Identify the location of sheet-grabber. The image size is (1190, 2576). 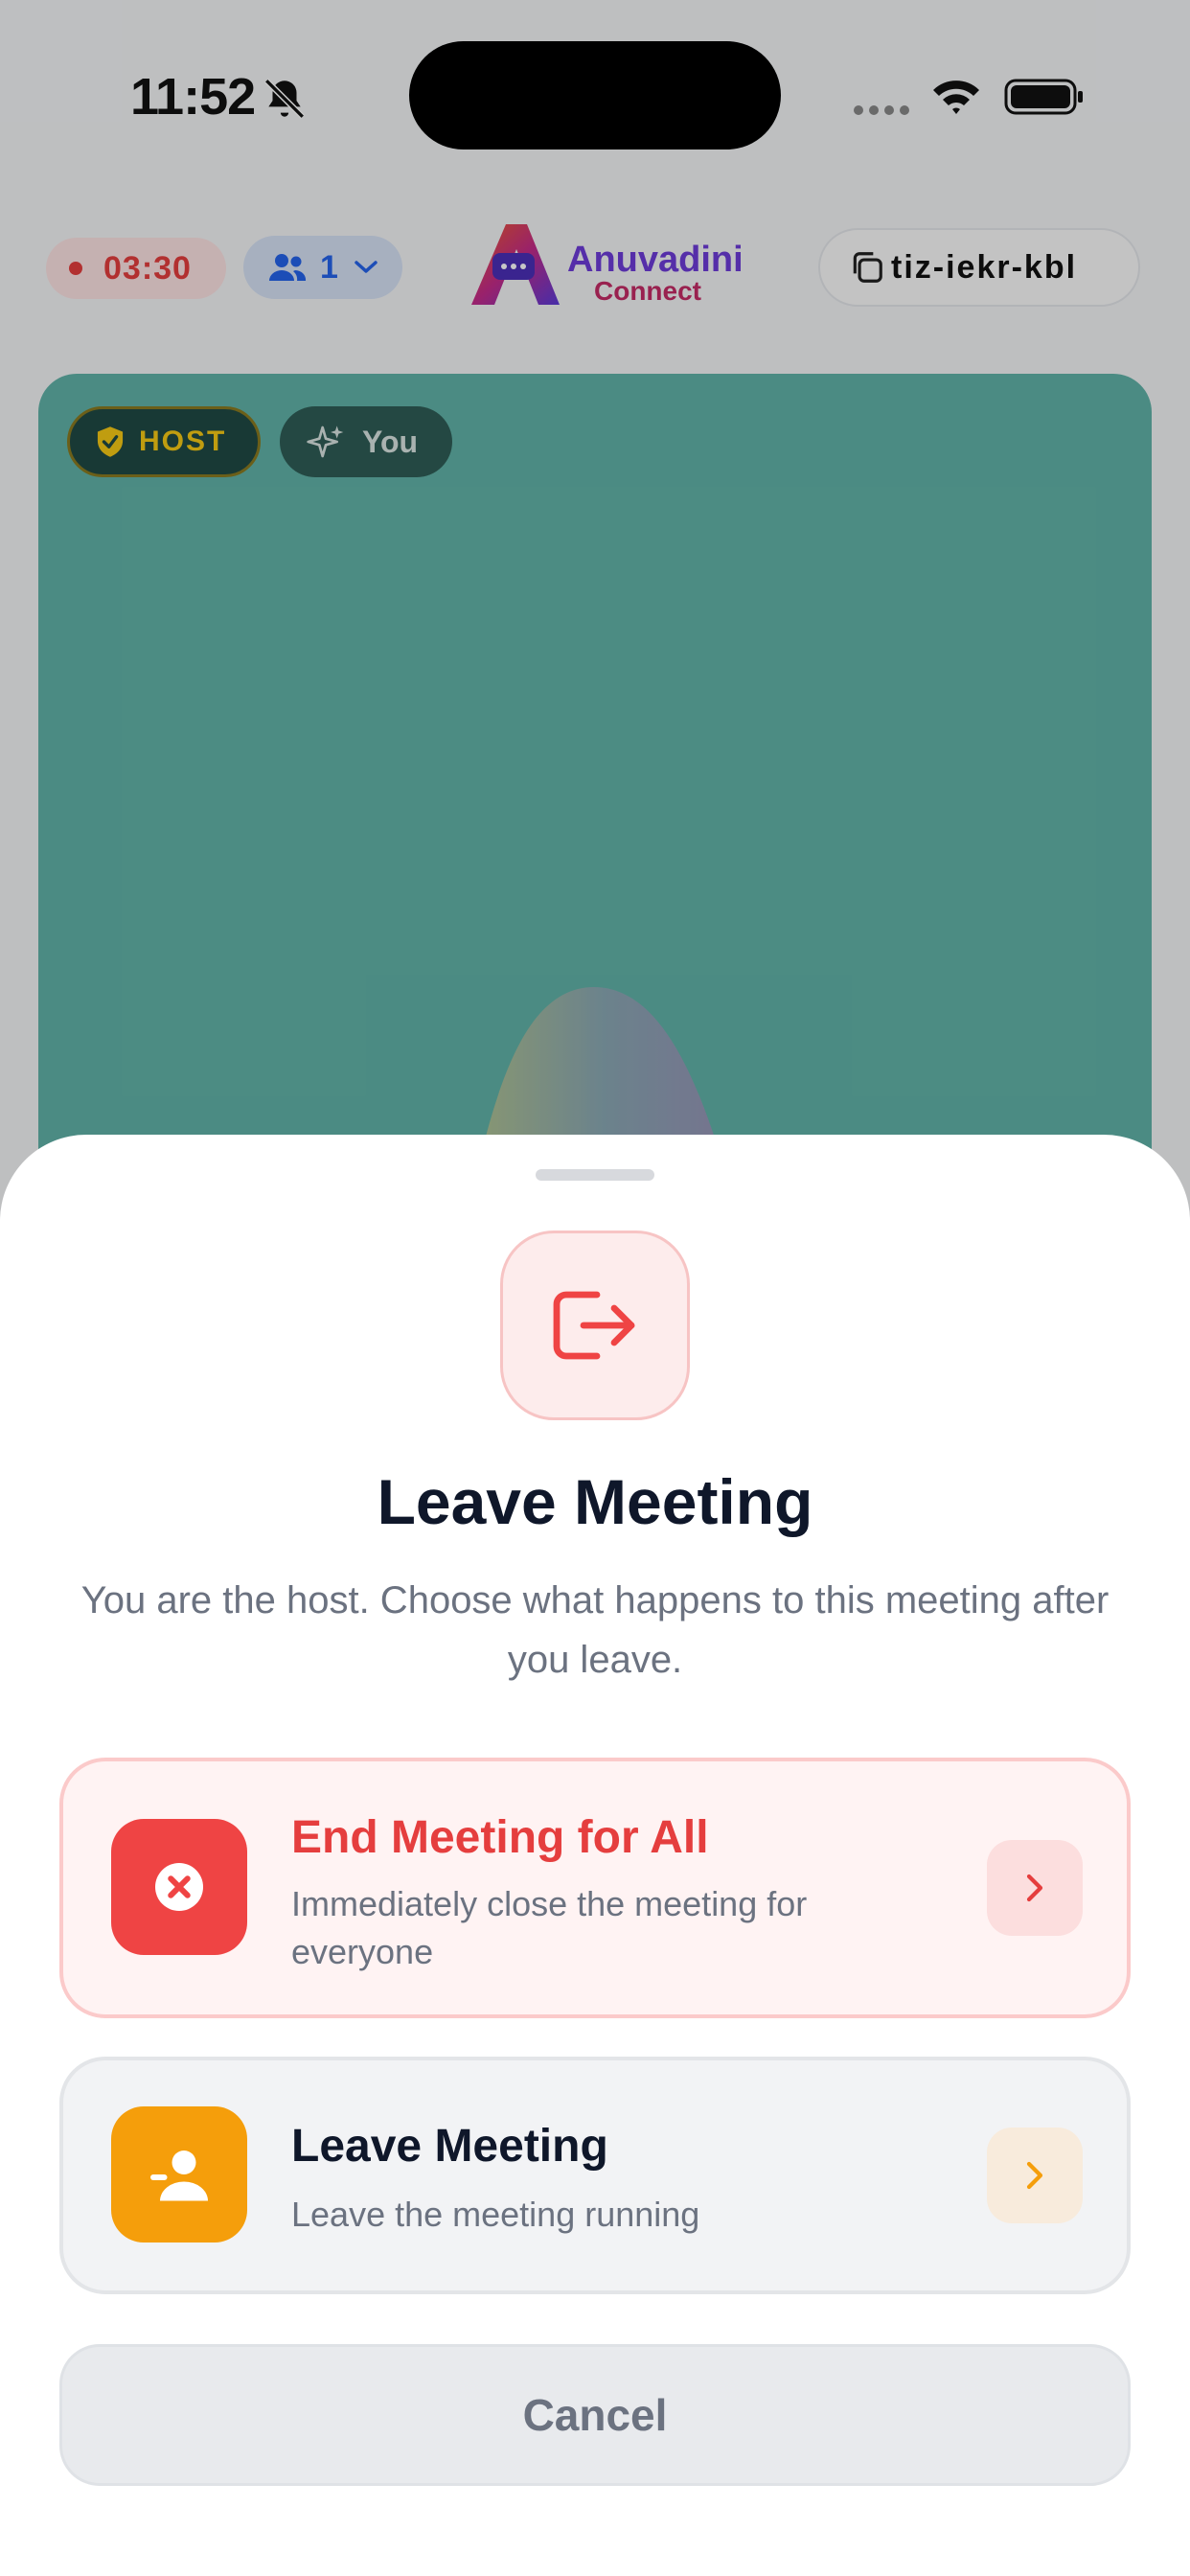
(595, 1175).